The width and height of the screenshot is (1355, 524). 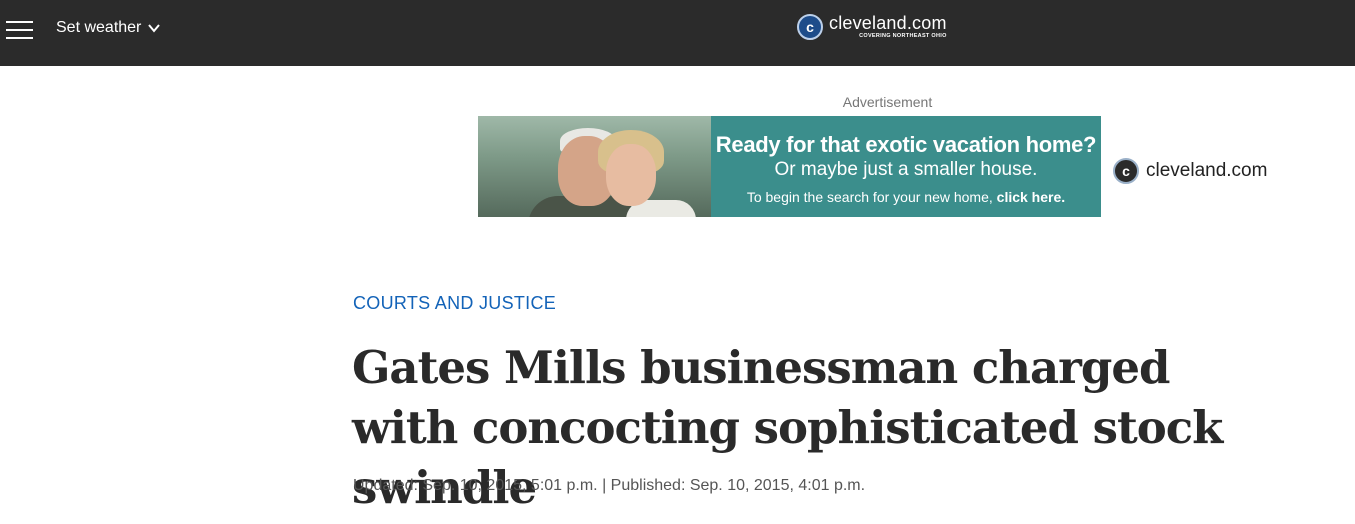 What do you see at coordinates (906, 169) in the screenshot?
I see `ad-subheadline: Or maybe just a smaller house.` at bounding box center [906, 169].